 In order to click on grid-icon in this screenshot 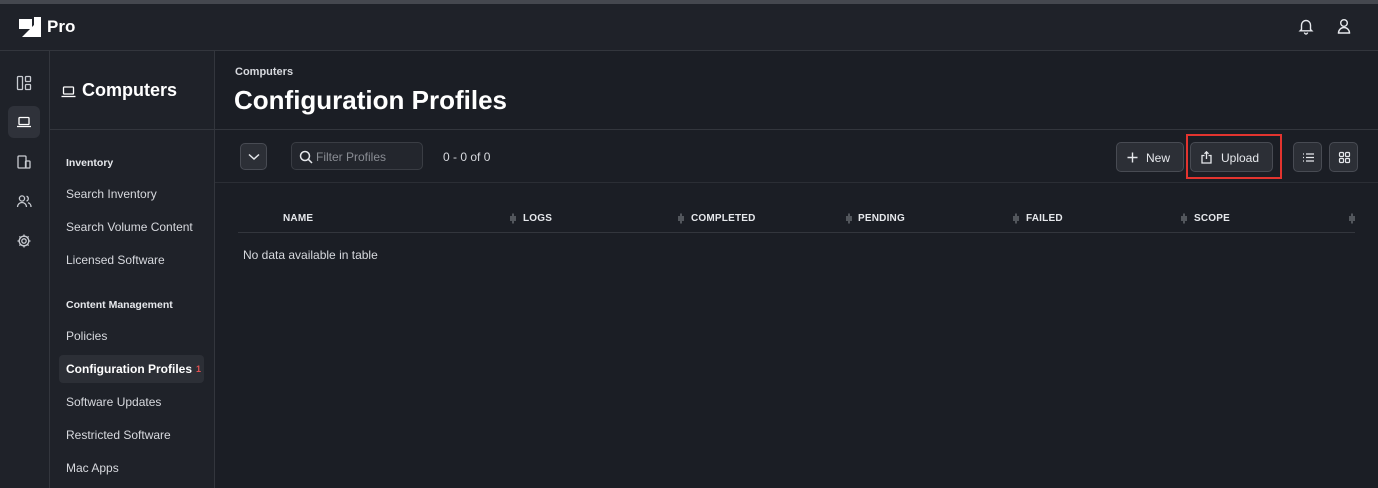, I will do `click(1344, 157)`.